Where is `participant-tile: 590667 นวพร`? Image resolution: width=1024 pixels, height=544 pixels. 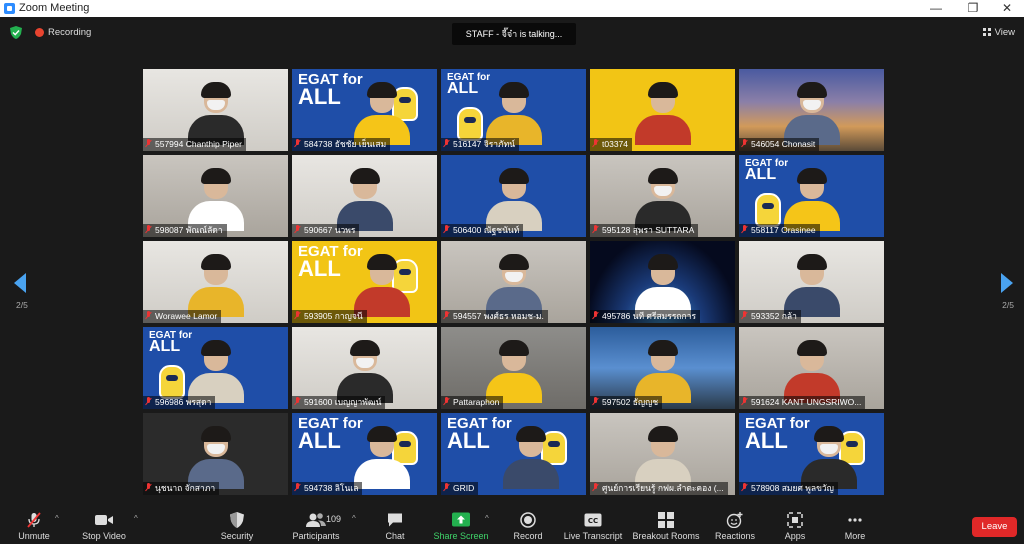 participant-tile: 590667 นวพร is located at coordinates (364, 196).